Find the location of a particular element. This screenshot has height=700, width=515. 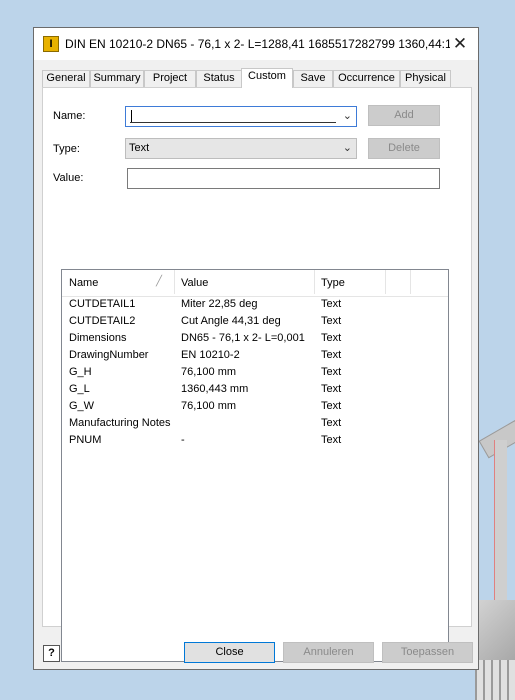

row-name: G_H is located at coordinates (80, 372).